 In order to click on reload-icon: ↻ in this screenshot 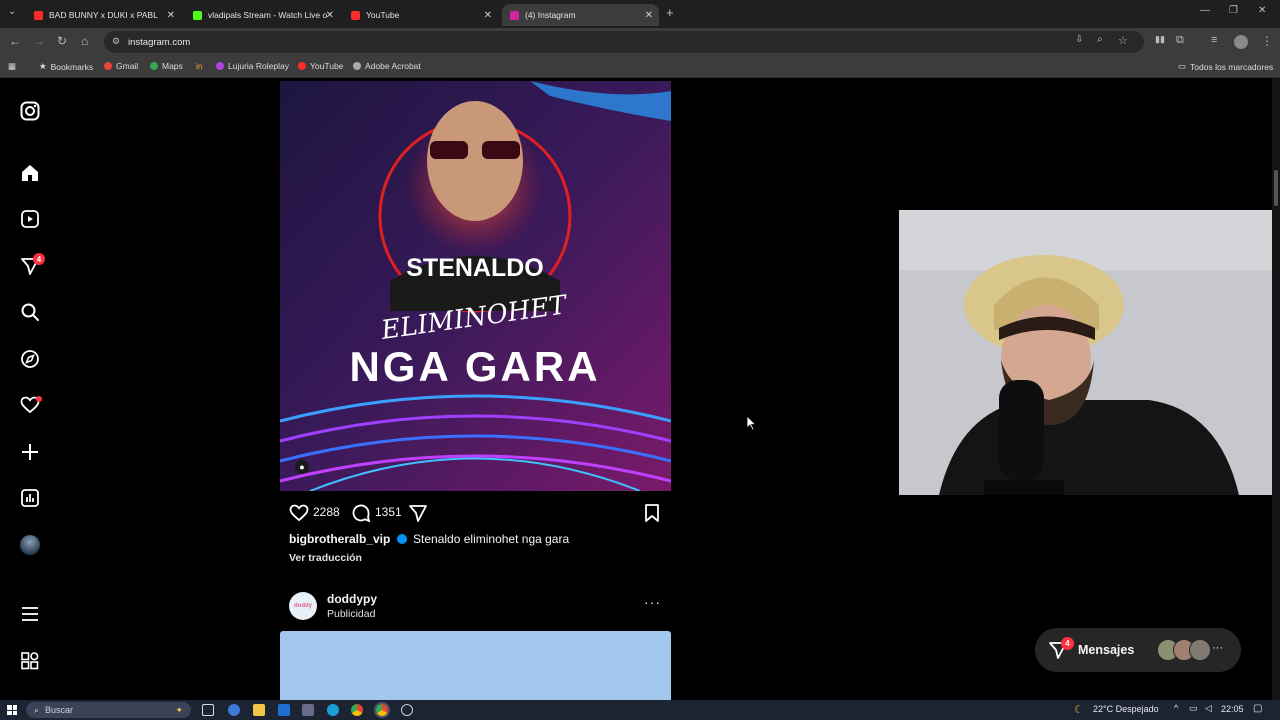, I will do `click(62, 41)`.